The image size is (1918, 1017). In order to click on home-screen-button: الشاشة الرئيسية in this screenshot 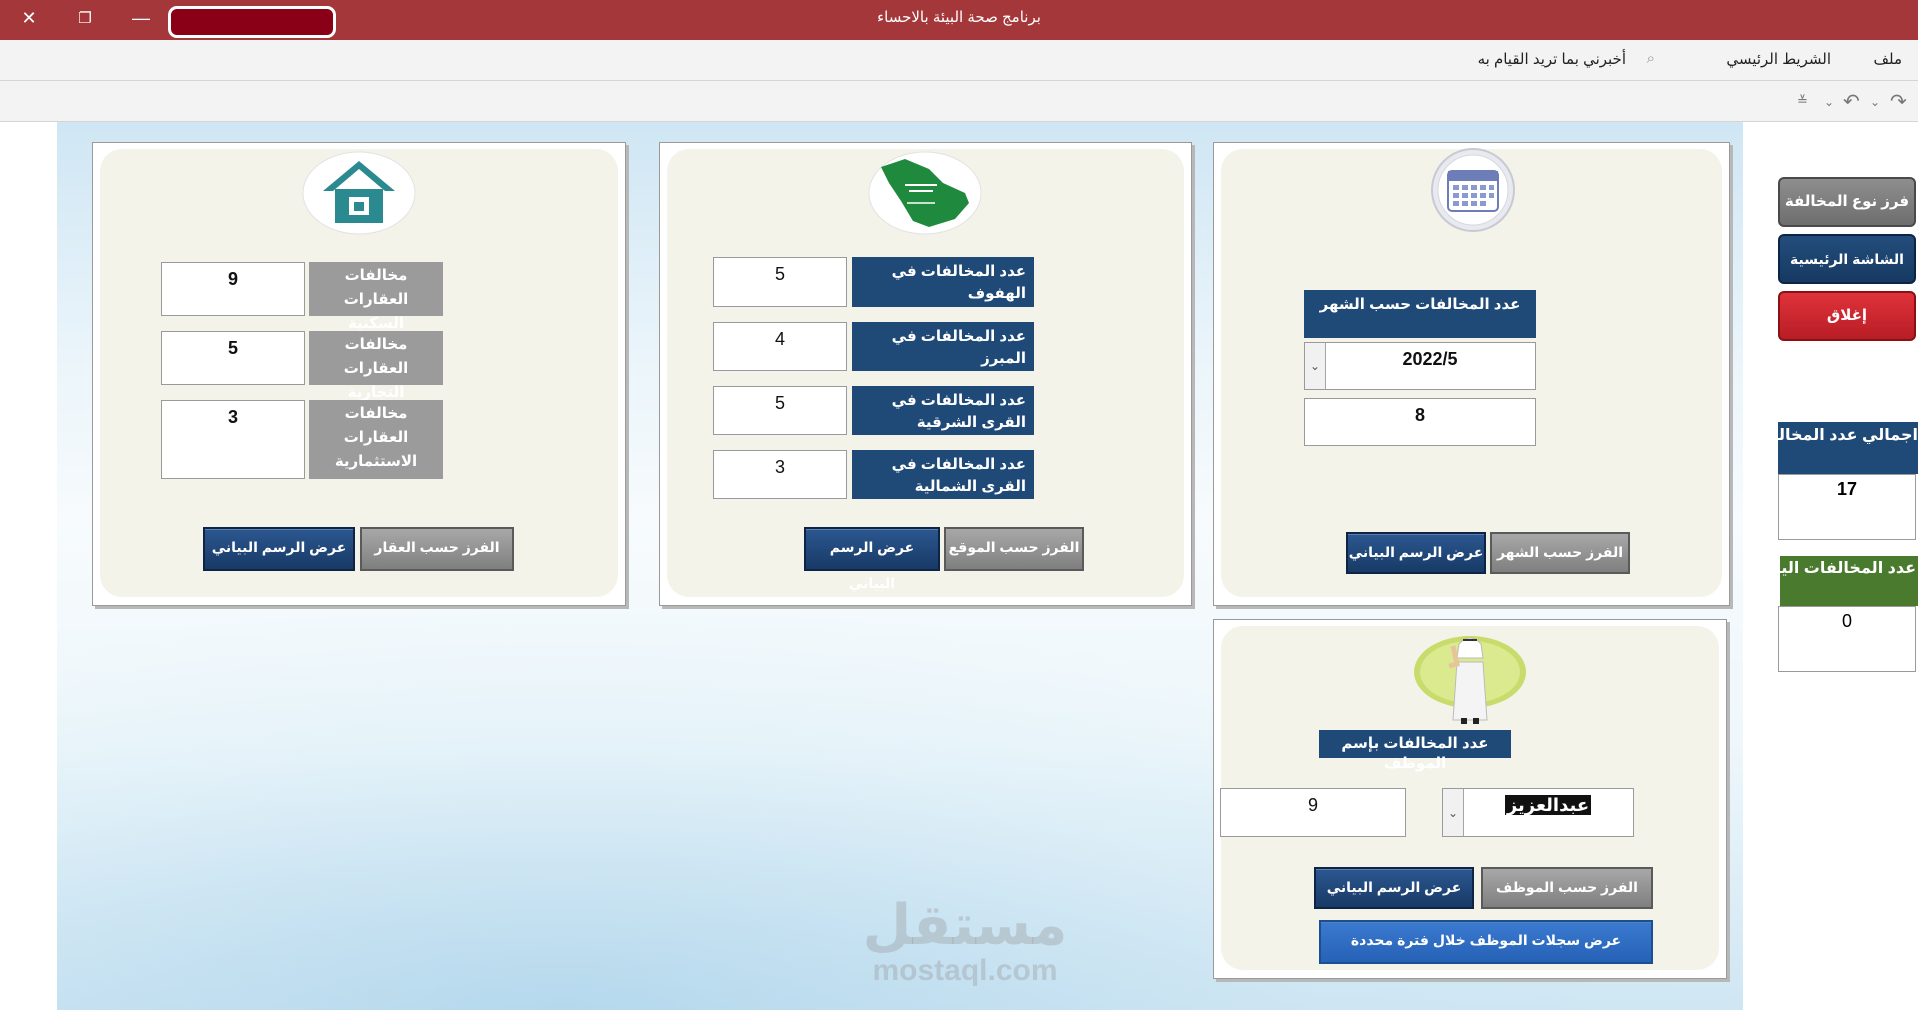, I will do `click(1847, 259)`.